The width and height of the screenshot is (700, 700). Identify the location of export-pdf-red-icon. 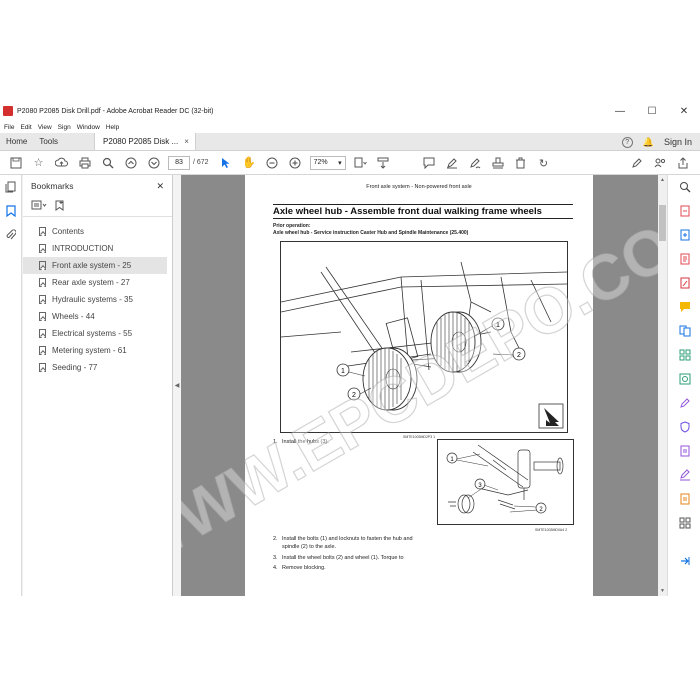
(684, 283).